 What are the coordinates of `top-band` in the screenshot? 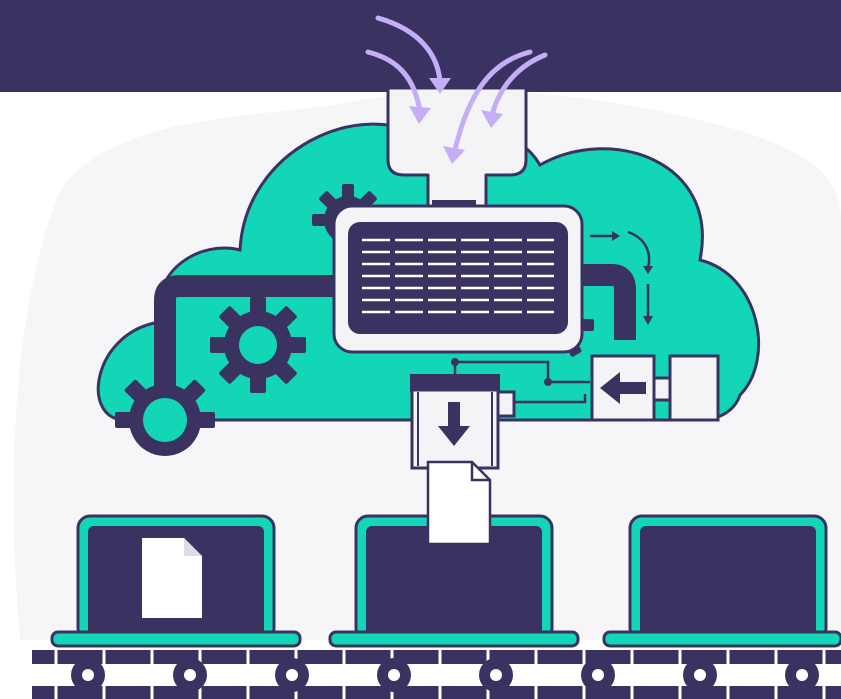 It's located at (420, 46).